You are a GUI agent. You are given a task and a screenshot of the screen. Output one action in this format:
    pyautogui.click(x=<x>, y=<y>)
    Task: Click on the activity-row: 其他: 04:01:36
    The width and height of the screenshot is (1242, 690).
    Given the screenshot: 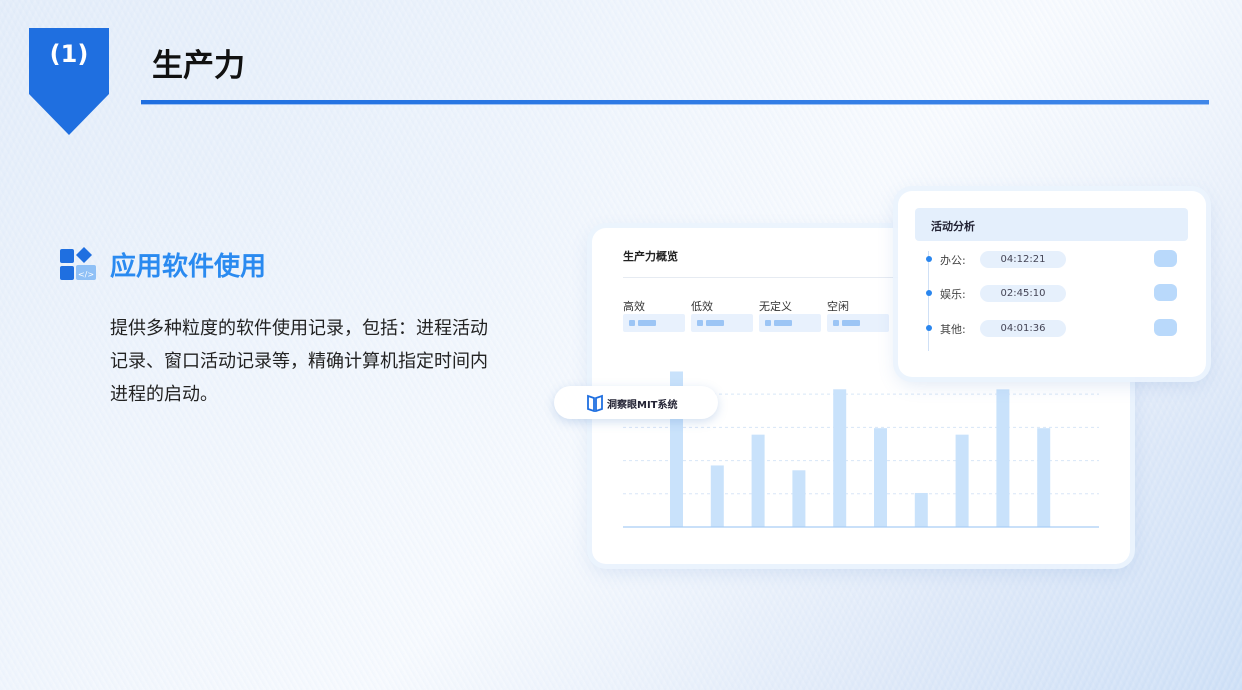 What is the action you would take?
    pyautogui.click(x=1052, y=329)
    